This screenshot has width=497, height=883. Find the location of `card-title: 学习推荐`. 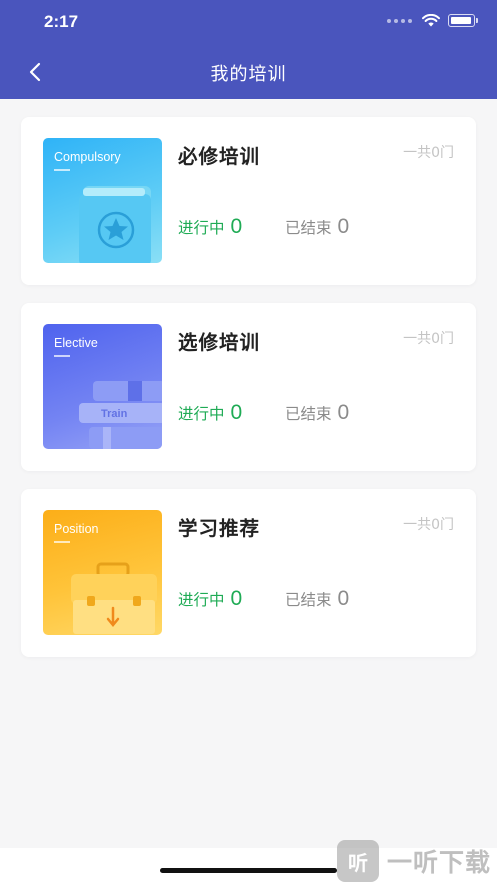

card-title: 学习推荐 is located at coordinates (219, 528).